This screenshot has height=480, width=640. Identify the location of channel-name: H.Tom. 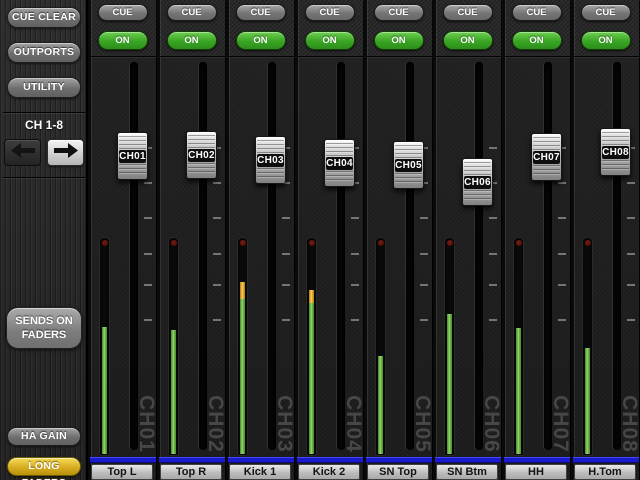
(605, 472).